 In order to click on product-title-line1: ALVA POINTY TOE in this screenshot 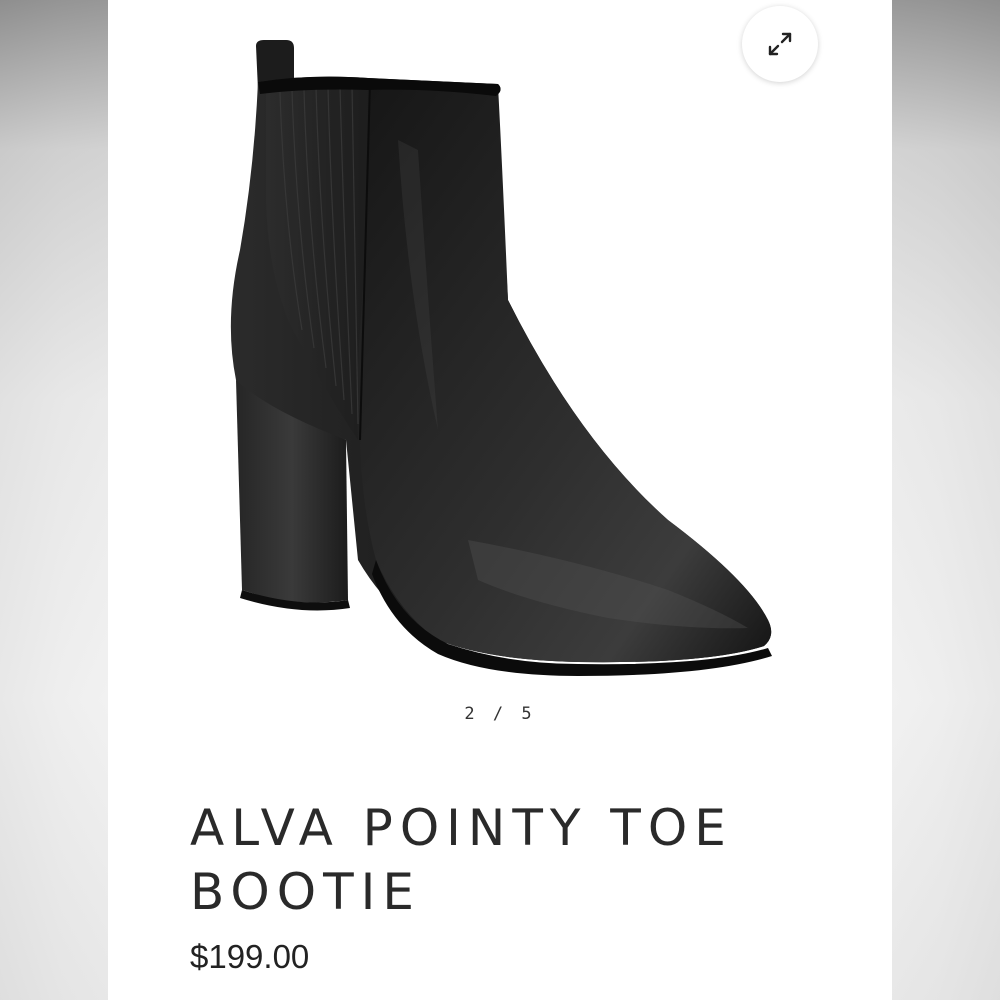, I will do `click(461, 828)`.